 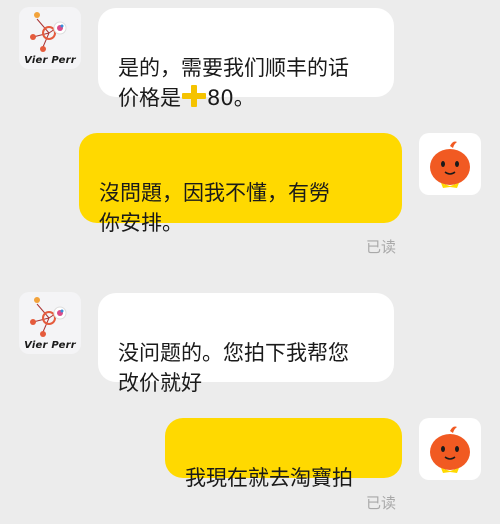 I want to click on message-bubble-incoming: 没问题的。您拍下我帮您 改价就好, so click(x=246, y=344).